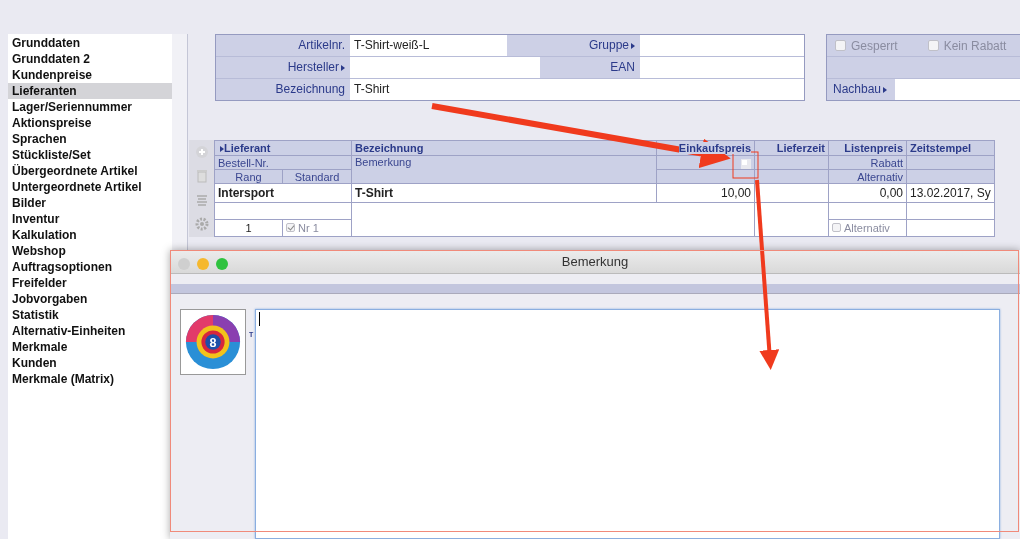 This screenshot has width=1020, height=539. I want to click on column-header: Listenpreis, so click(873, 148).